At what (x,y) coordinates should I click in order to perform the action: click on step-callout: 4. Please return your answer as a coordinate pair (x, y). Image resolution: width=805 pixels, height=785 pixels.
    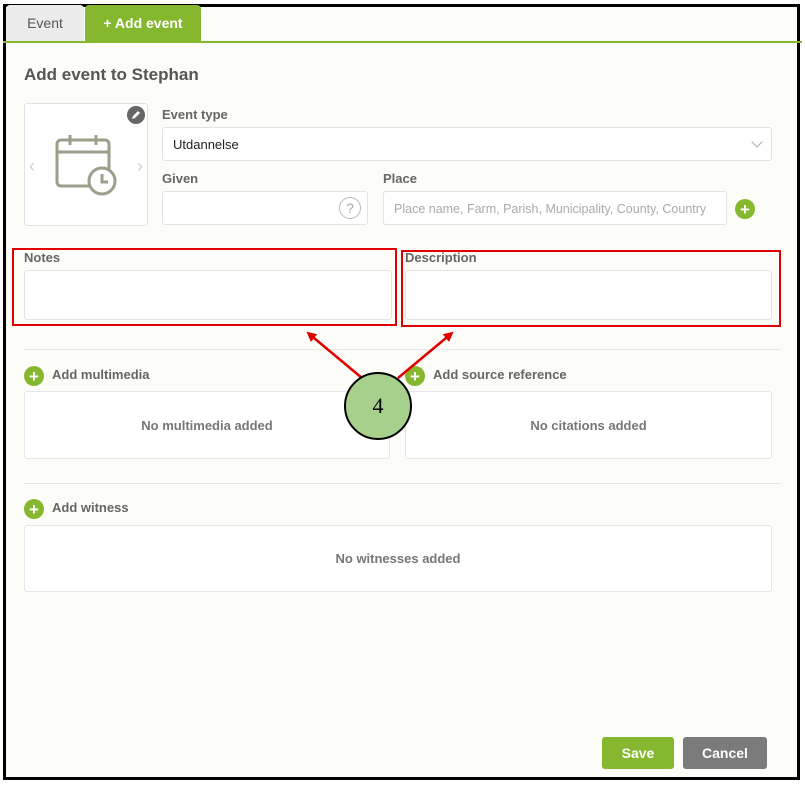
    Looking at the image, I should click on (378, 406).